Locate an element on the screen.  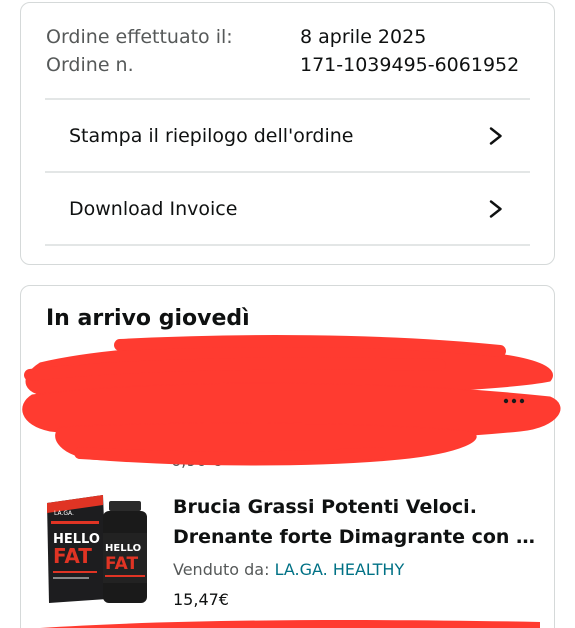
svg-text: HELLO is located at coordinates (123, 548).